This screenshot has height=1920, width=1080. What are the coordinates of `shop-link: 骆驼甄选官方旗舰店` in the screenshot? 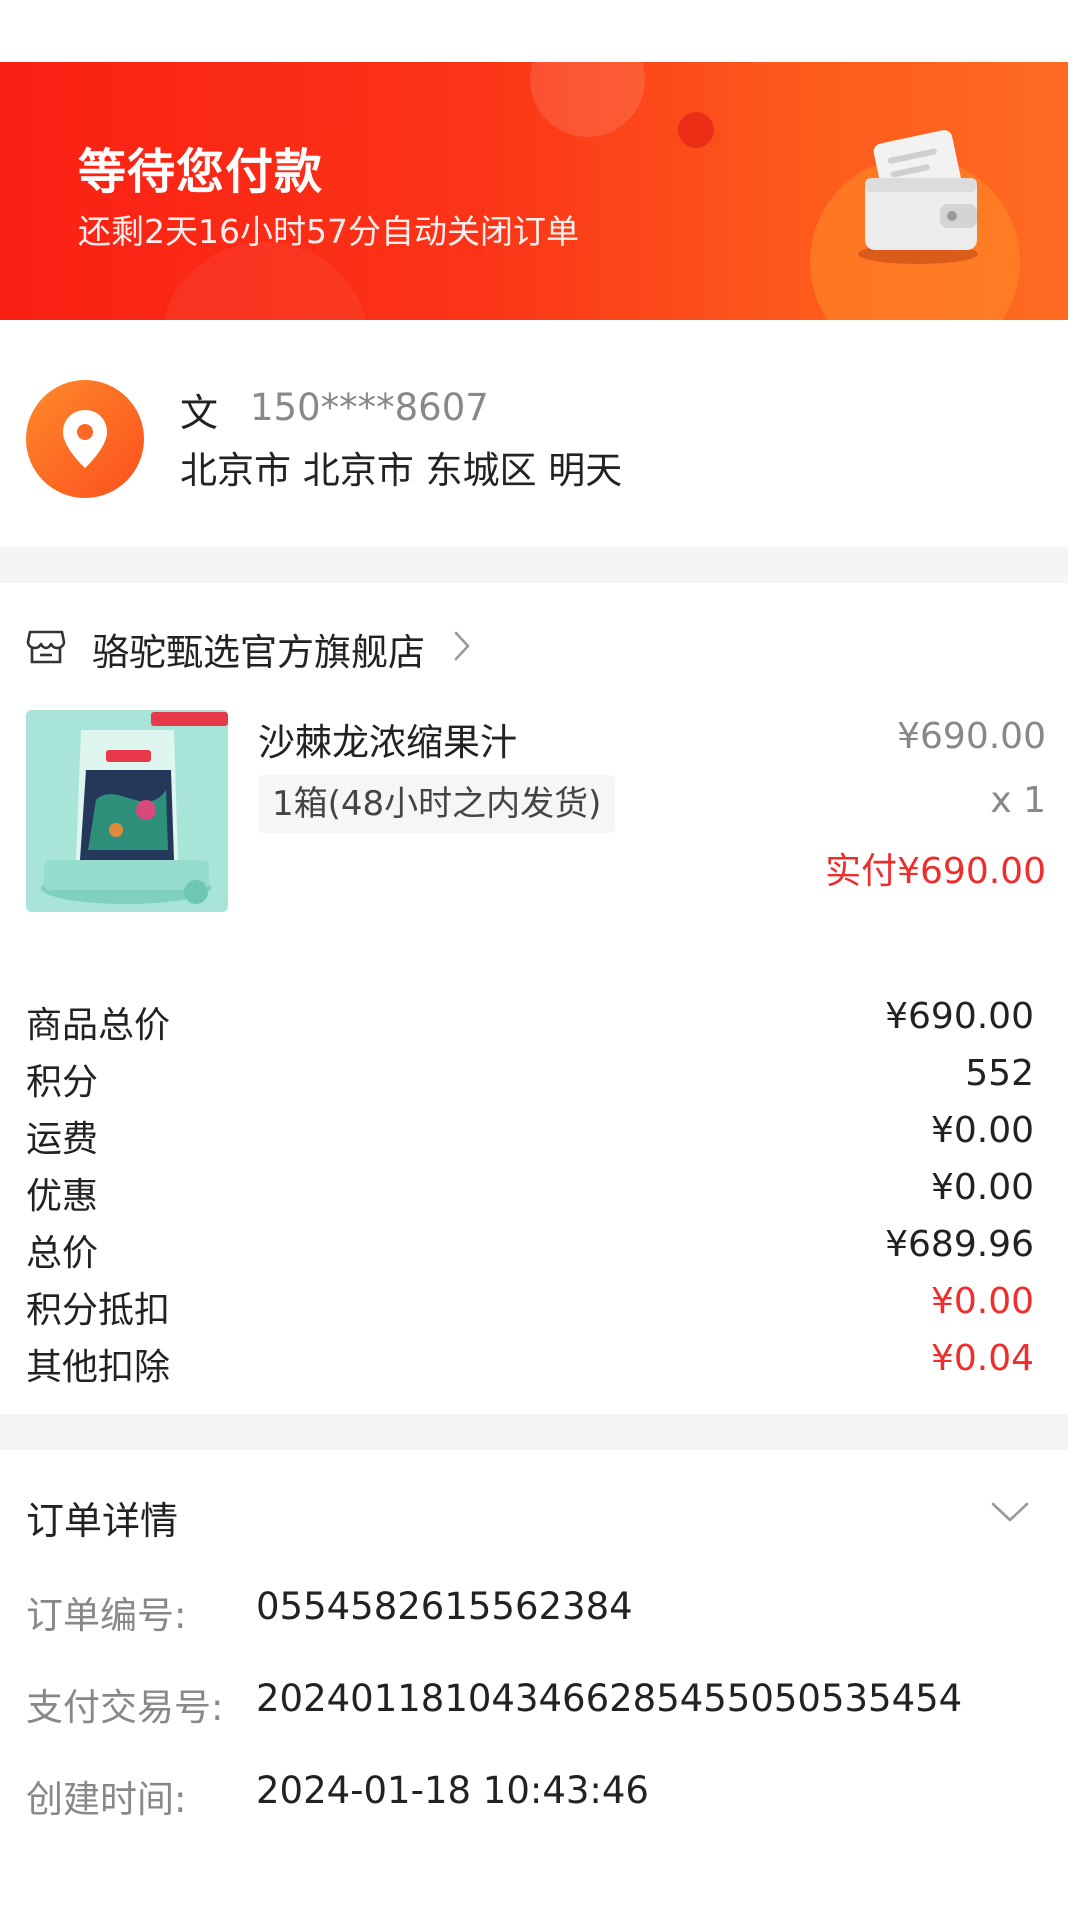 It's located at (534, 647).